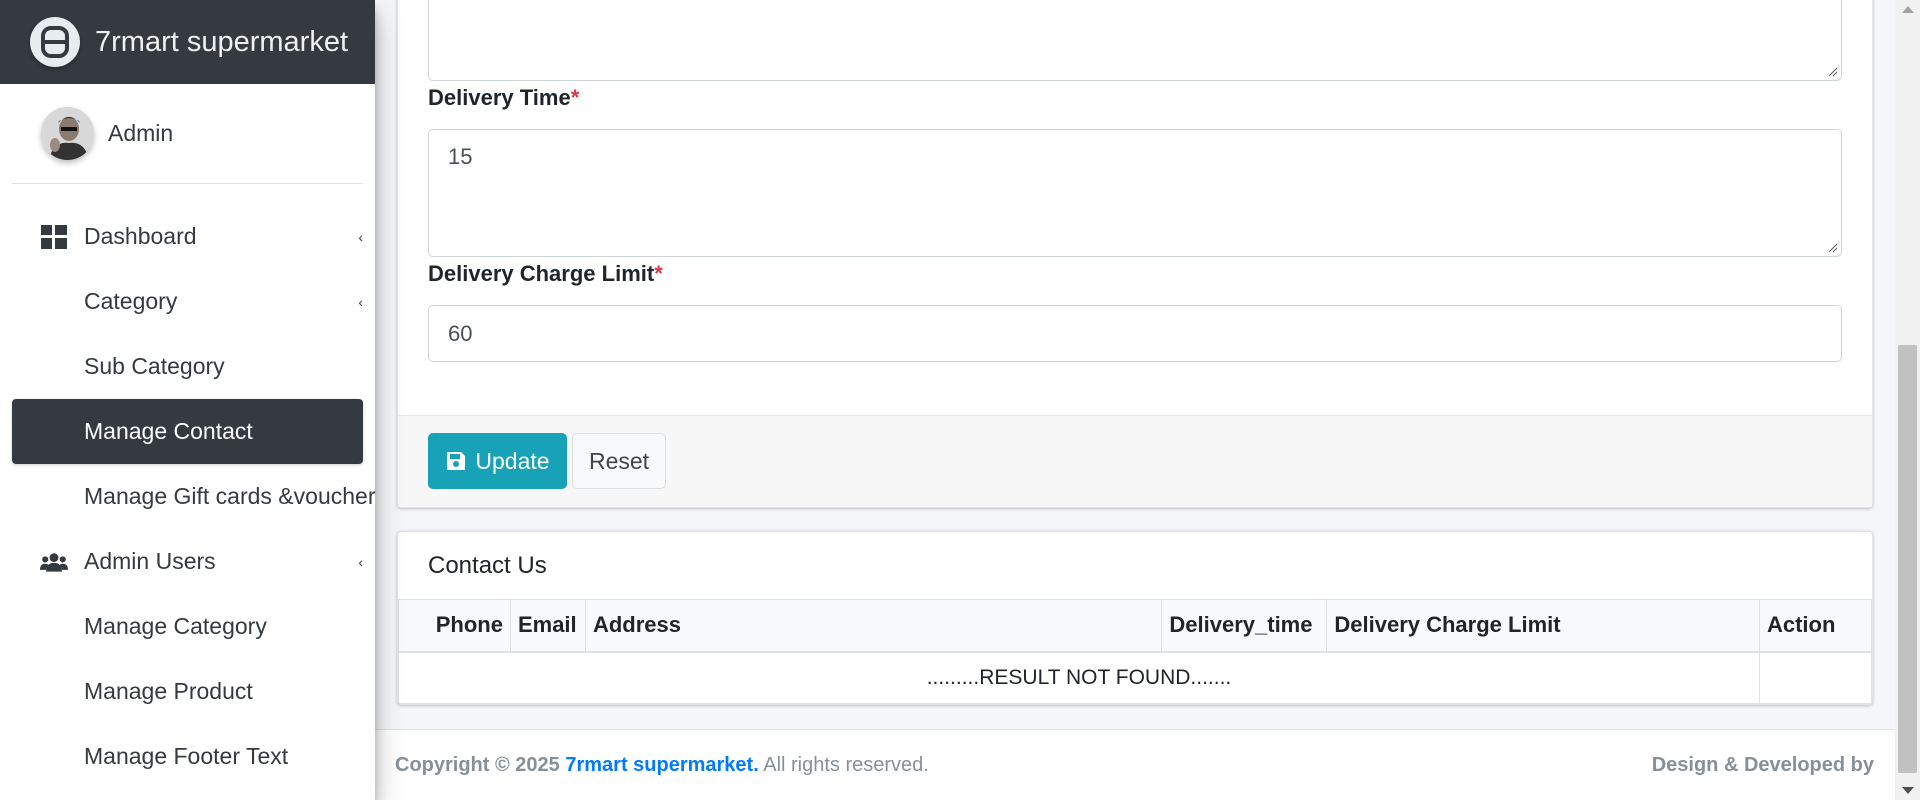  I want to click on delivery-charge-limit-label: Delivery Charge Limit*, so click(545, 273).